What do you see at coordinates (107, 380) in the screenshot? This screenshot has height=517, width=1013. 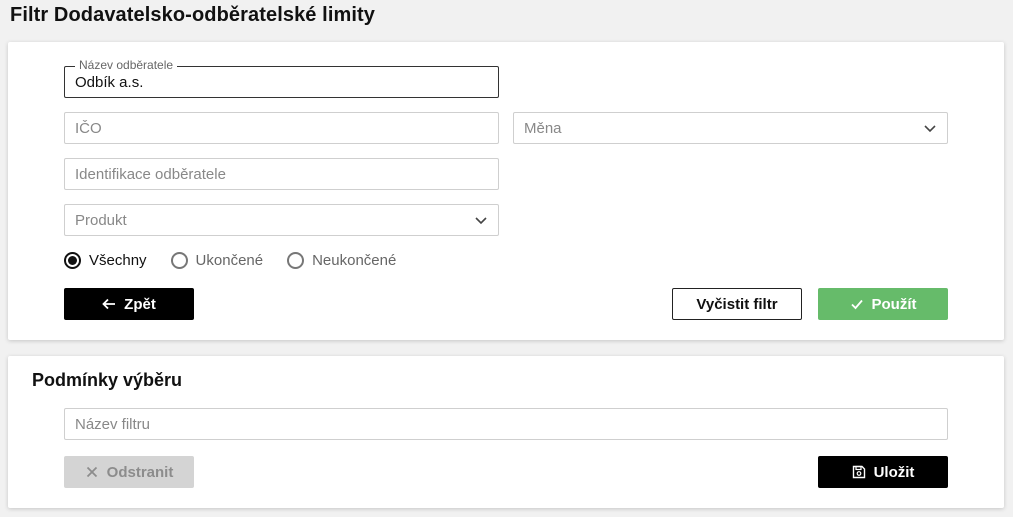 I see `conditions-title: Podmínky výběru` at bounding box center [107, 380].